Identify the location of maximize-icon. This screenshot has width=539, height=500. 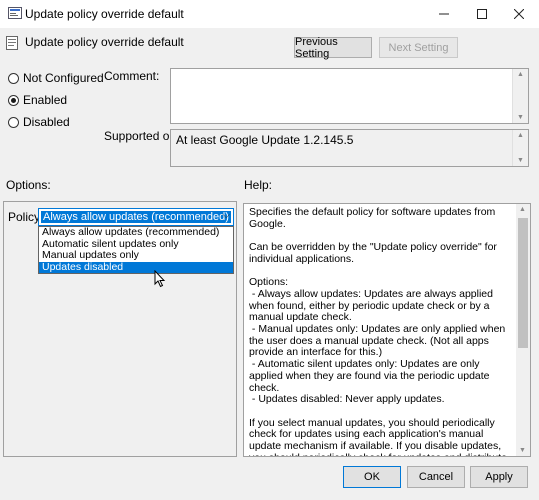
(482, 14).